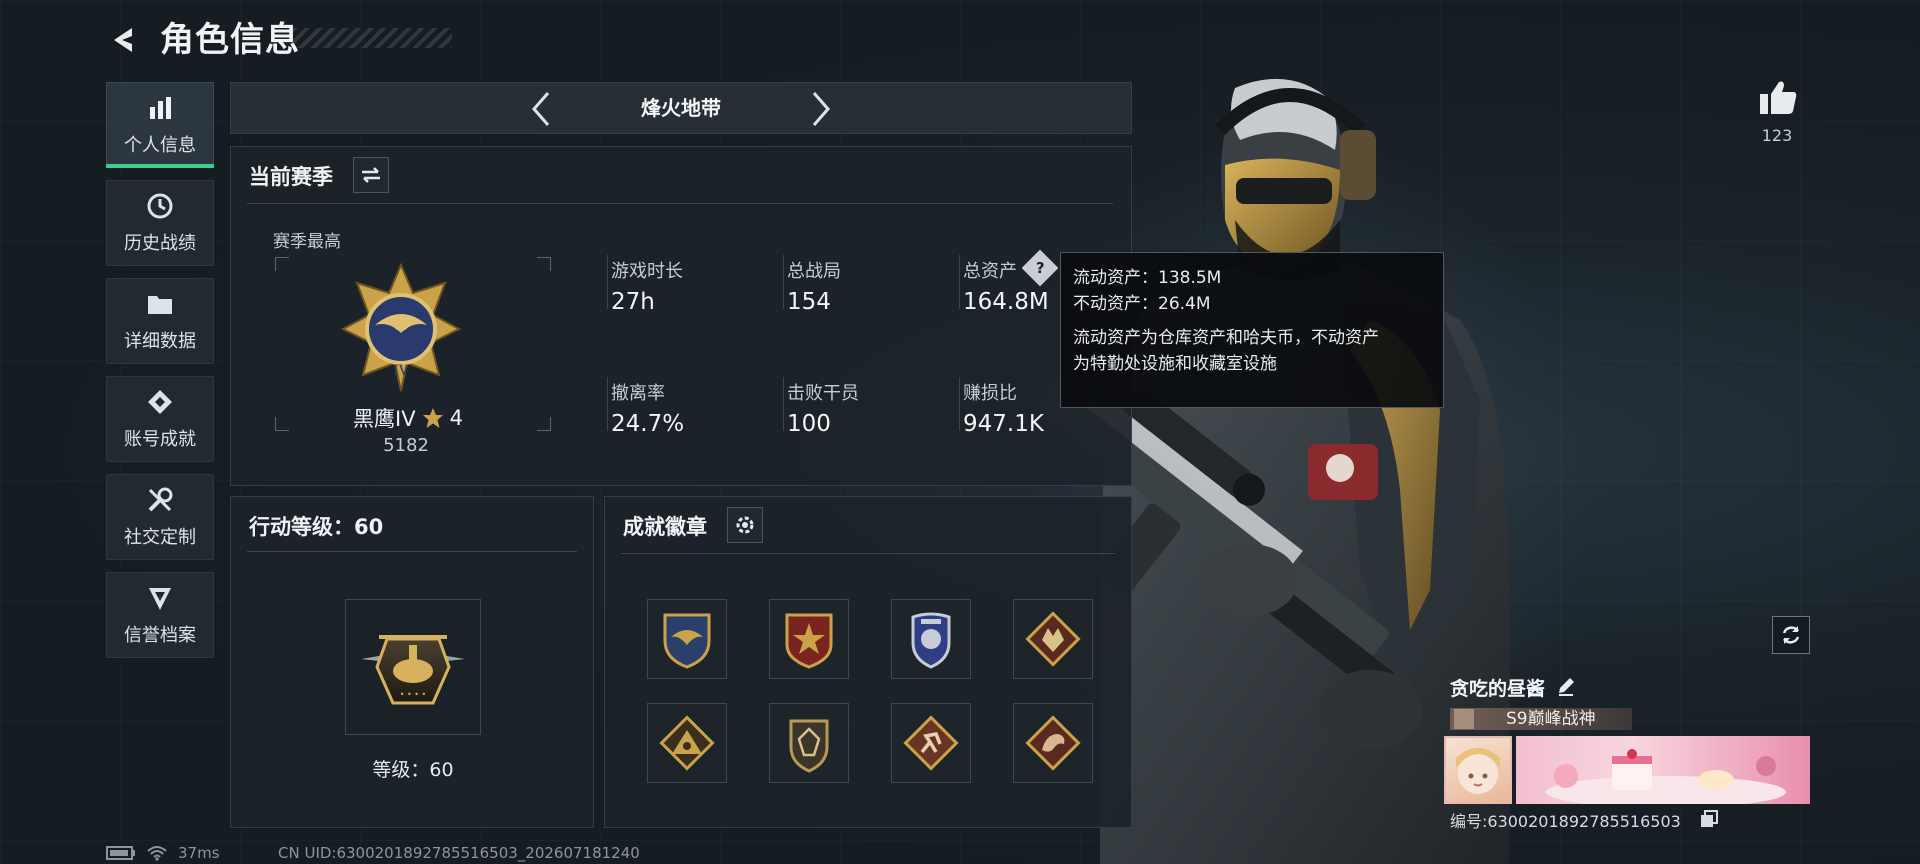 Image resolution: width=1920 pixels, height=864 pixels. Describe the element at coordinates (1709, 818) in the screenshot. I see `copy-icon` at that location.